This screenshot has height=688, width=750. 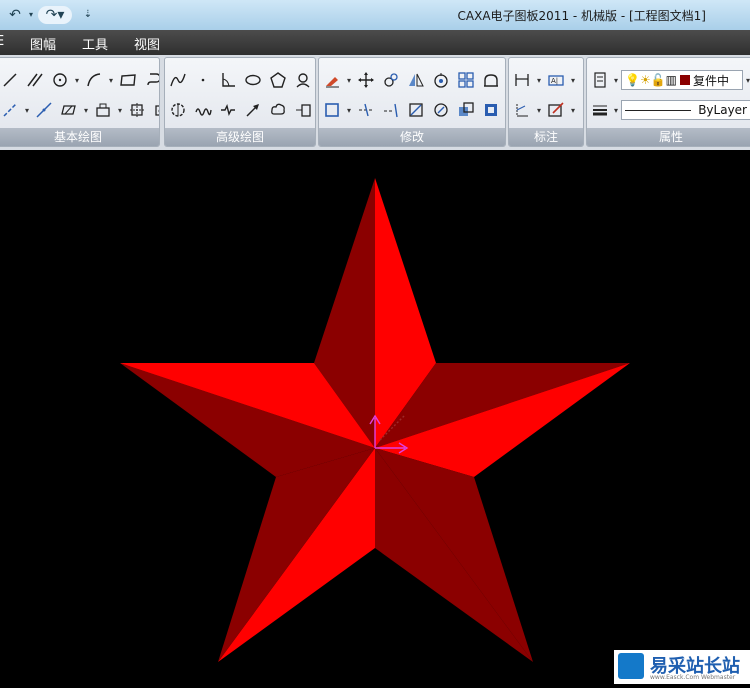 I want to click on image-icon, so click(x=155, y=110).